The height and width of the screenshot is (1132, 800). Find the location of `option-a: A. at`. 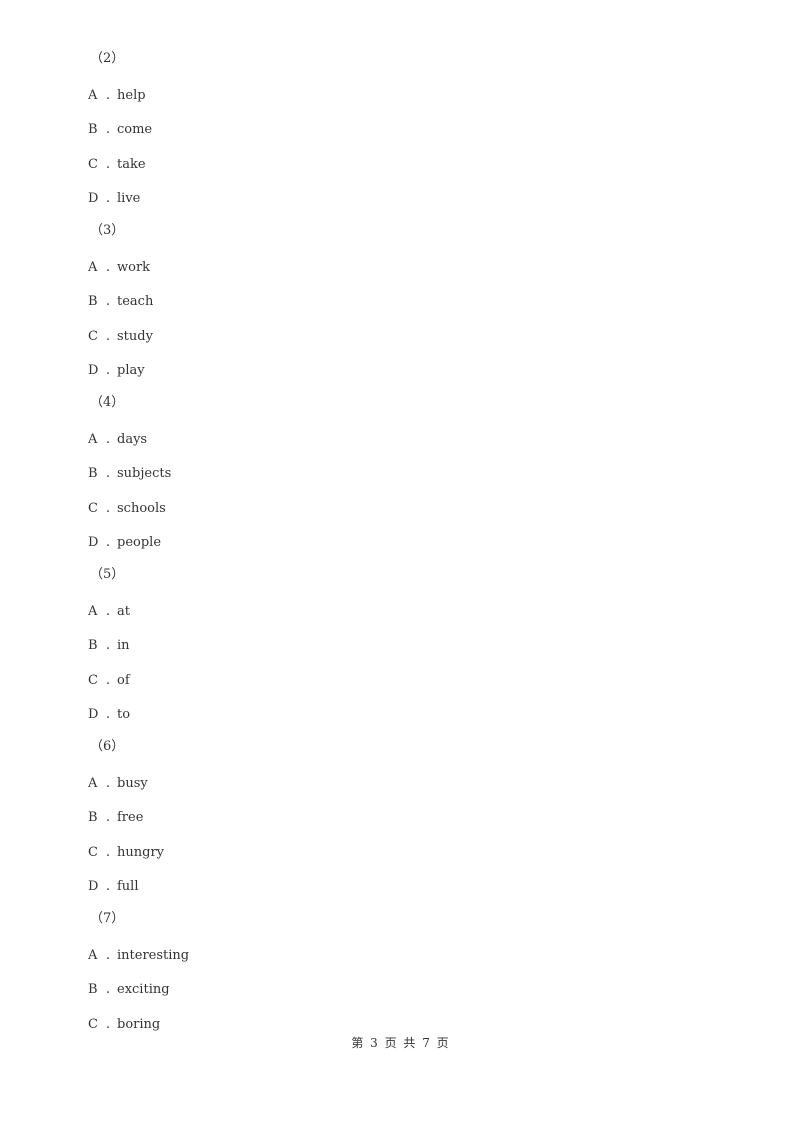

option-a: A. at is located at coordinates (109, 612).